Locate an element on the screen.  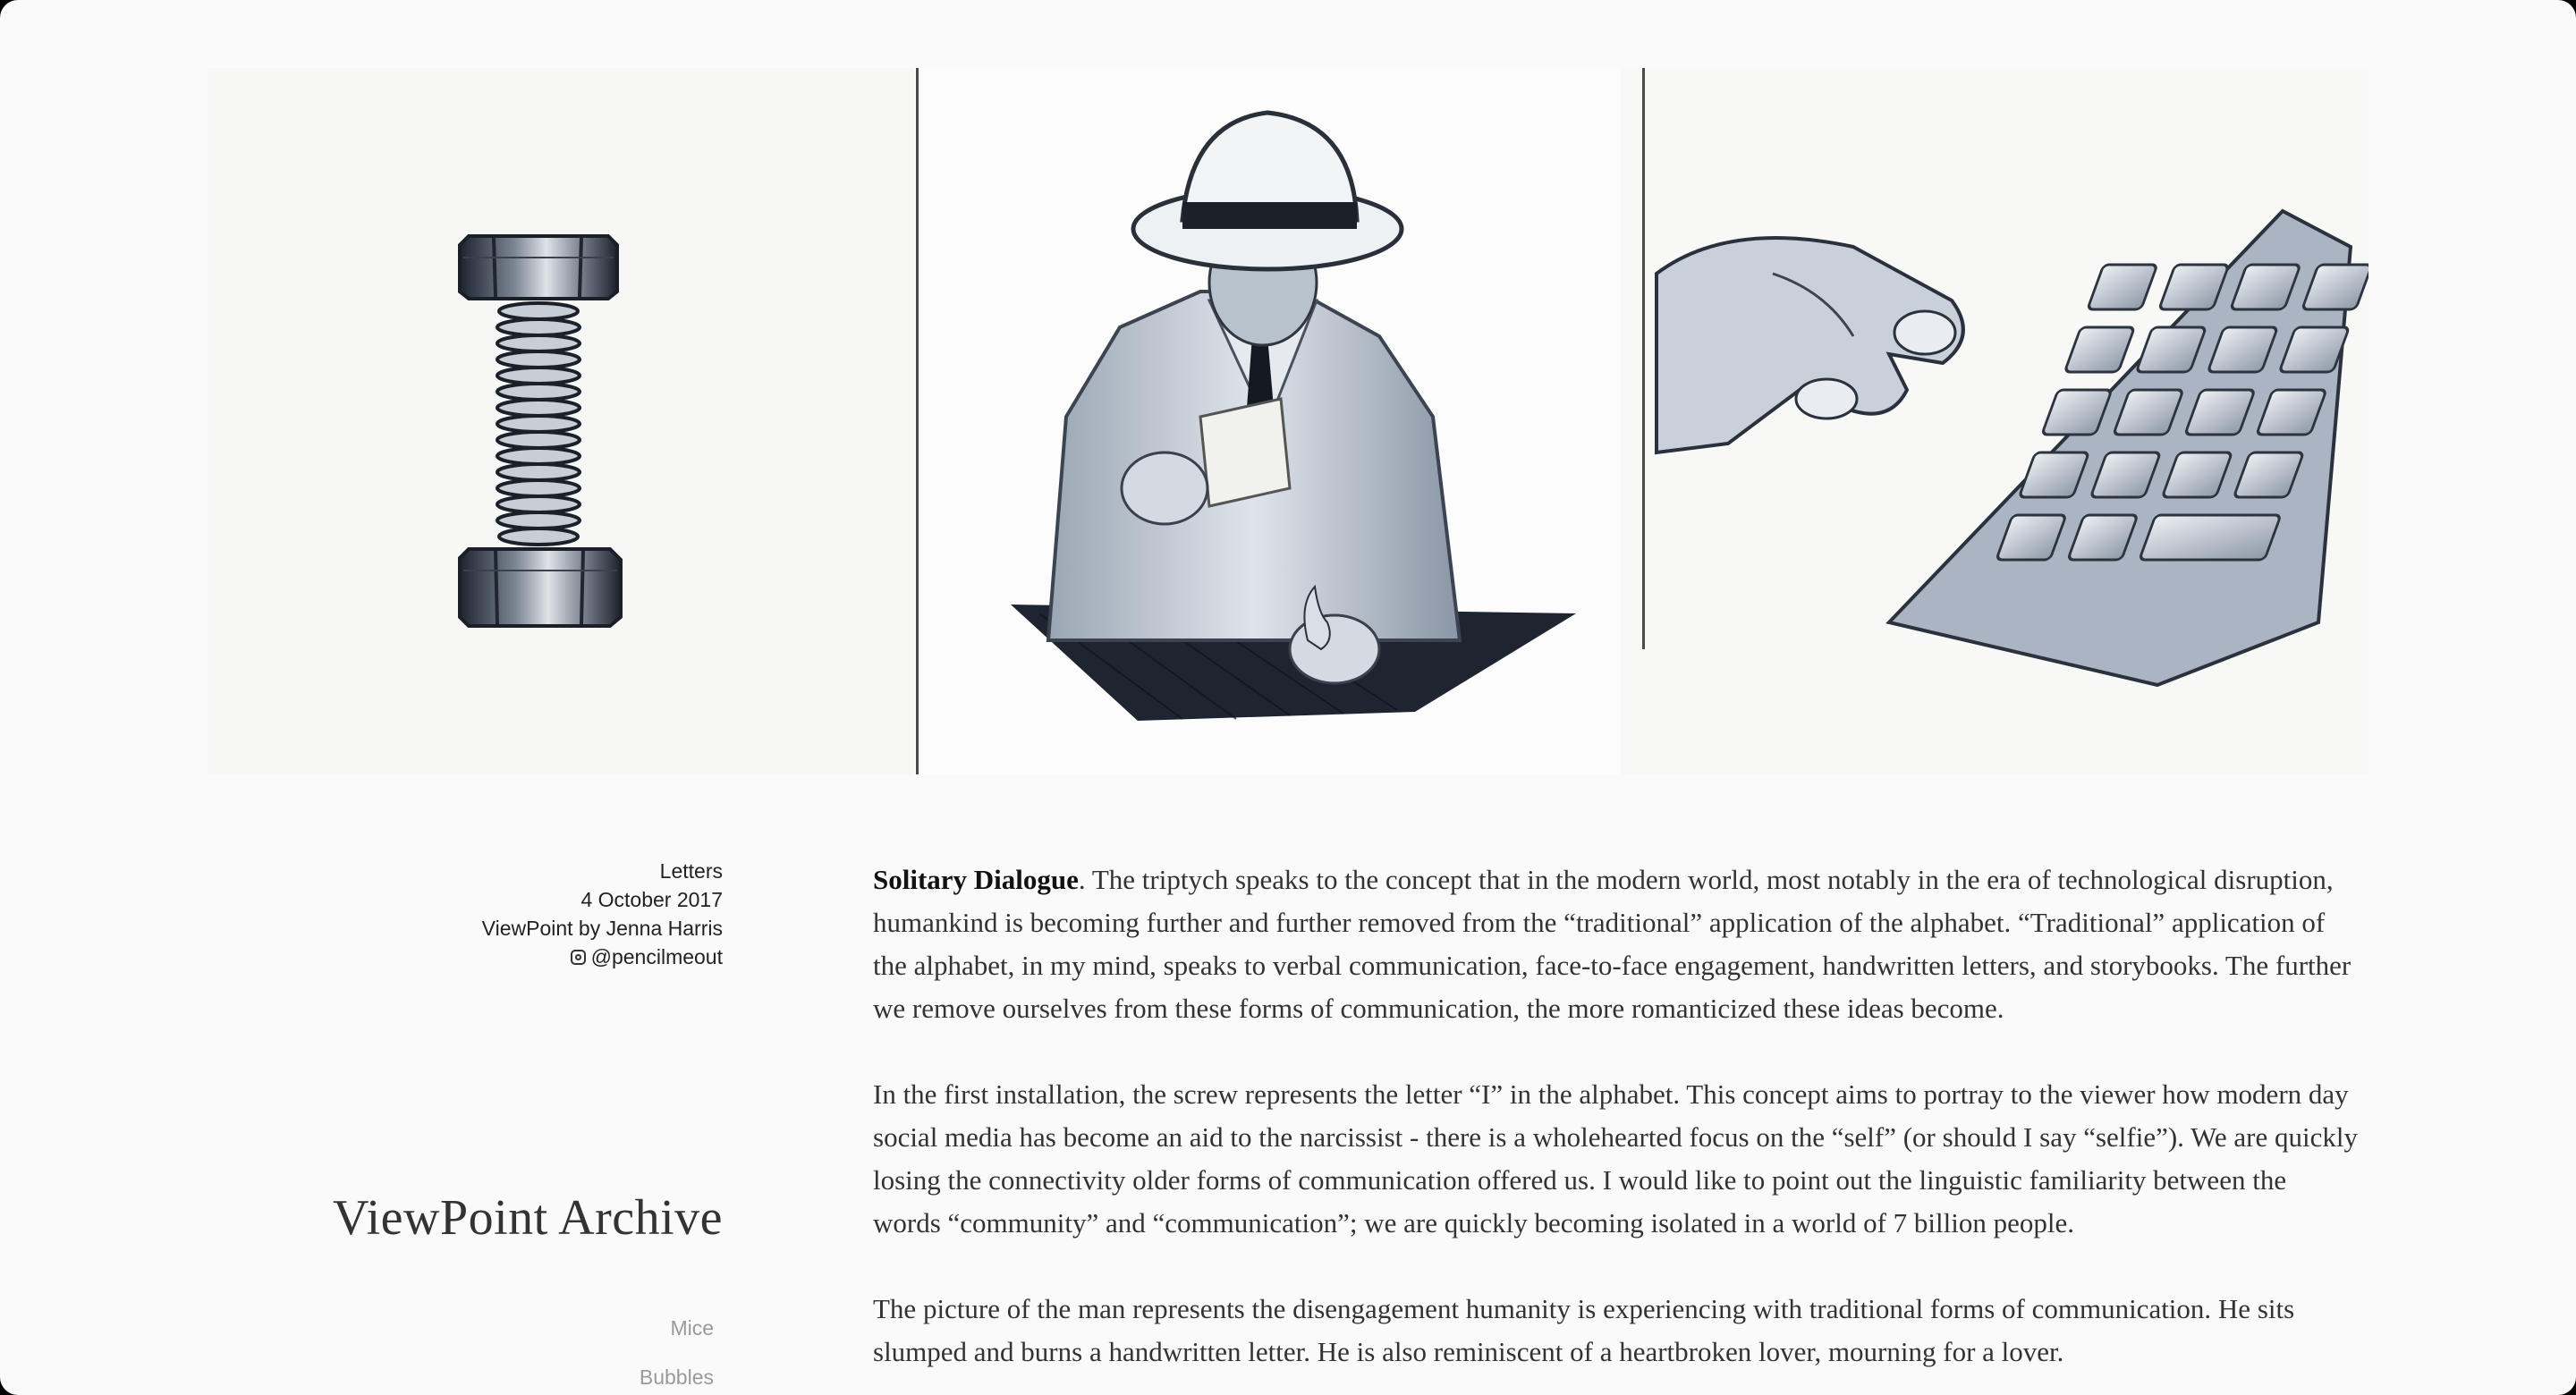
archive-nav: Mice Bubbles is located at coordinates (677, 1349).